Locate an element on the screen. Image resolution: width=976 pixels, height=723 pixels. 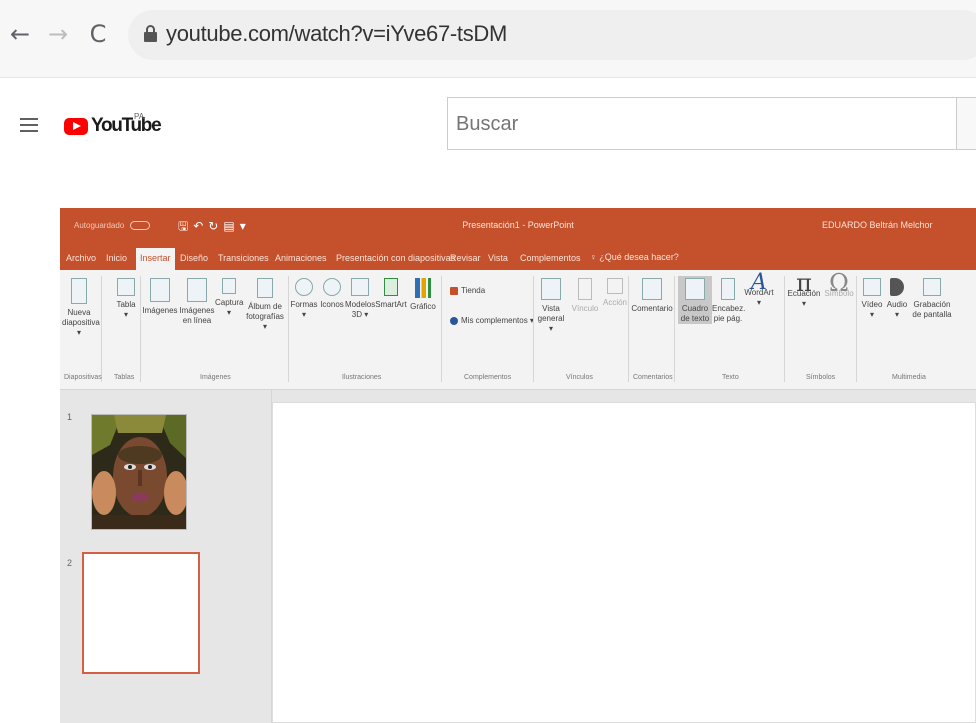
forward-arrow-icon: → is located at coordinates (58, 34).